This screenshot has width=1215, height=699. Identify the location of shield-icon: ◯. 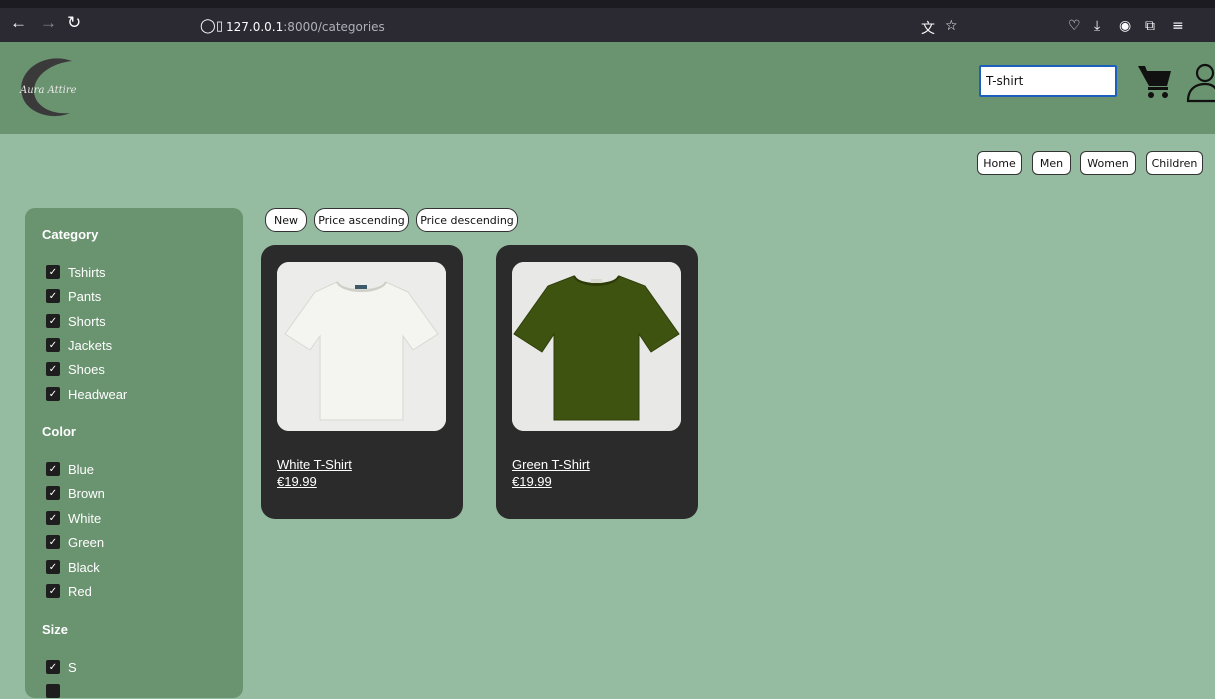
(208, 25).